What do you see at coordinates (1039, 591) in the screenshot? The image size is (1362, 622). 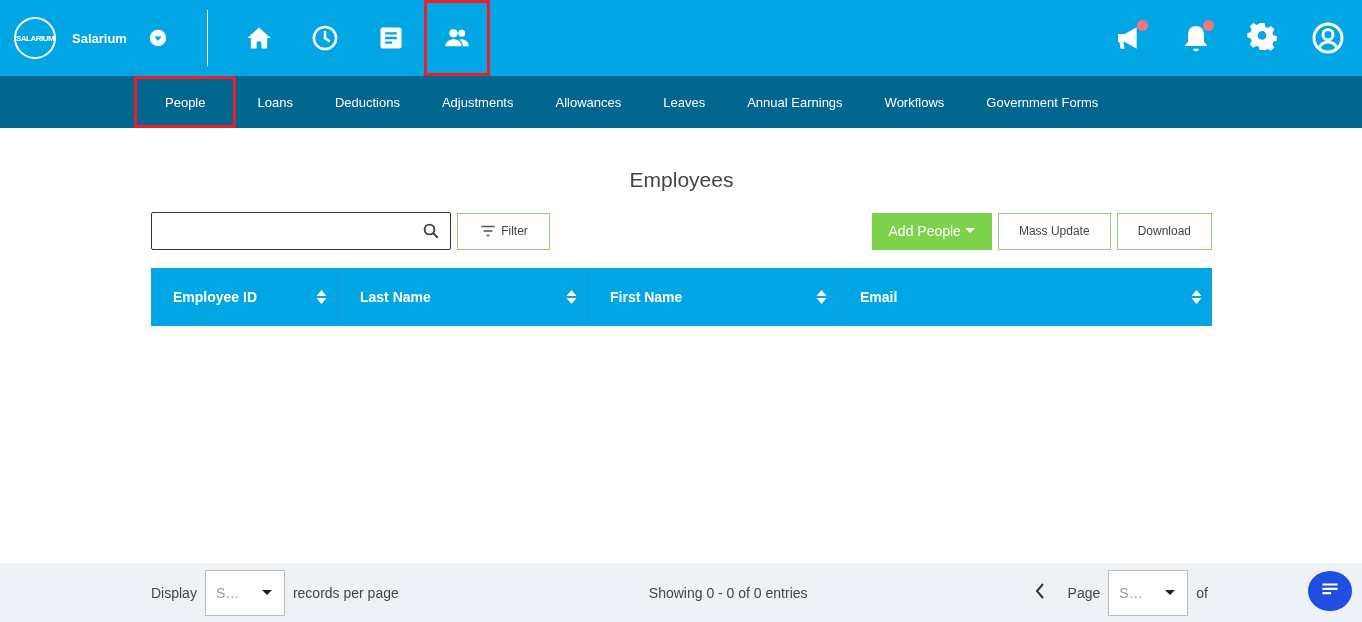 I see `chevron-left-icon` at bounding box center [1039, 591].